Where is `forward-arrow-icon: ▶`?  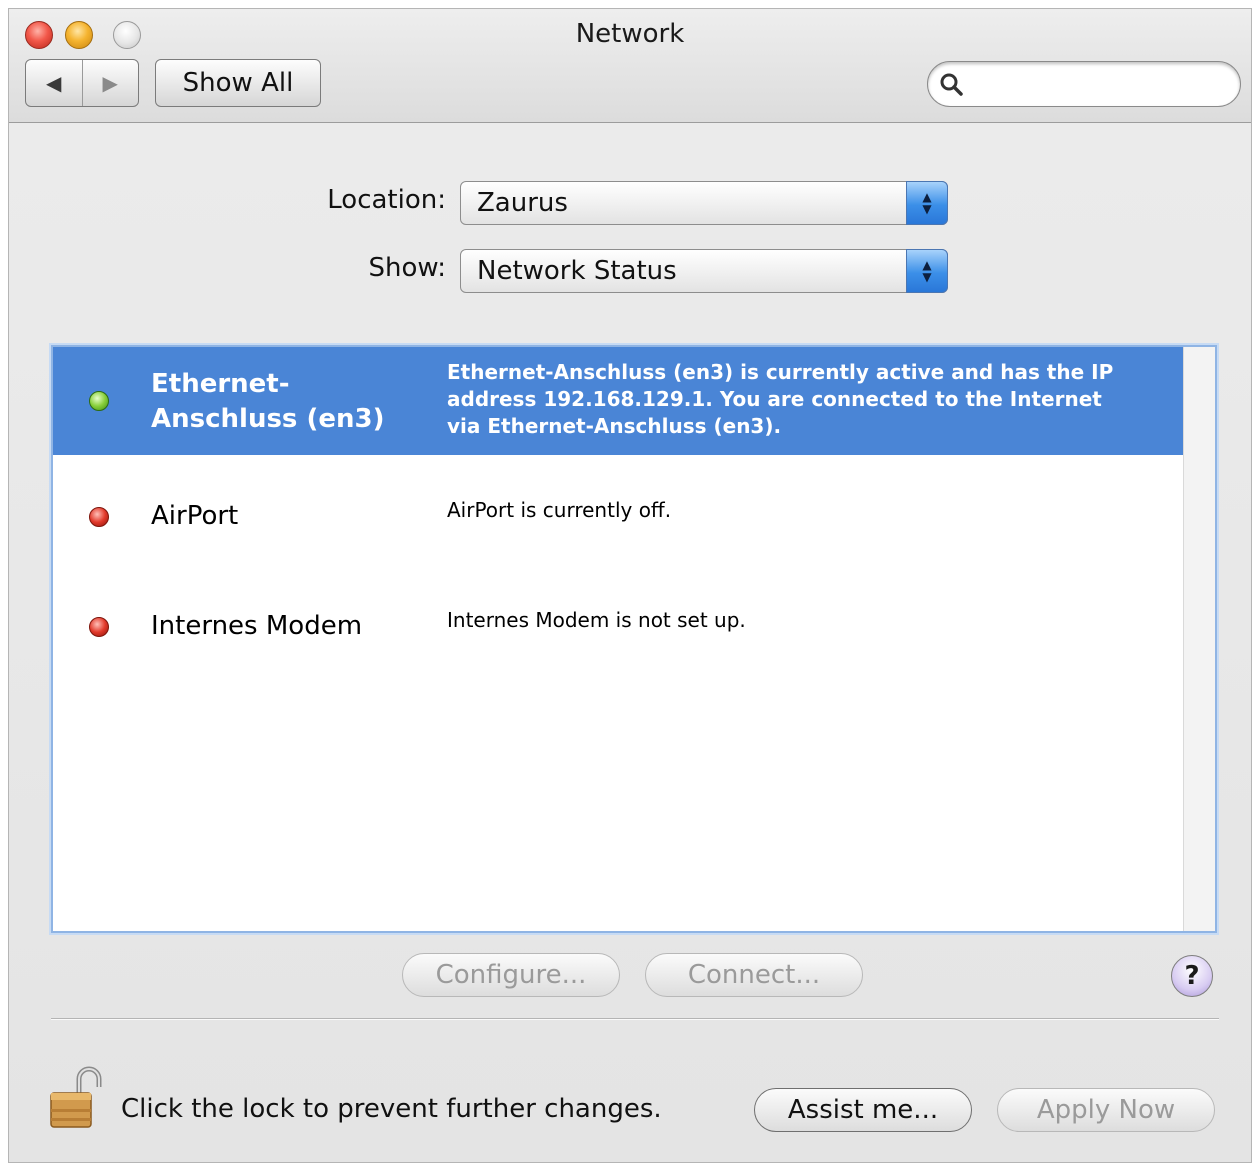
forward-arrow-icon: ▶ is located at coordinates (110, 83).